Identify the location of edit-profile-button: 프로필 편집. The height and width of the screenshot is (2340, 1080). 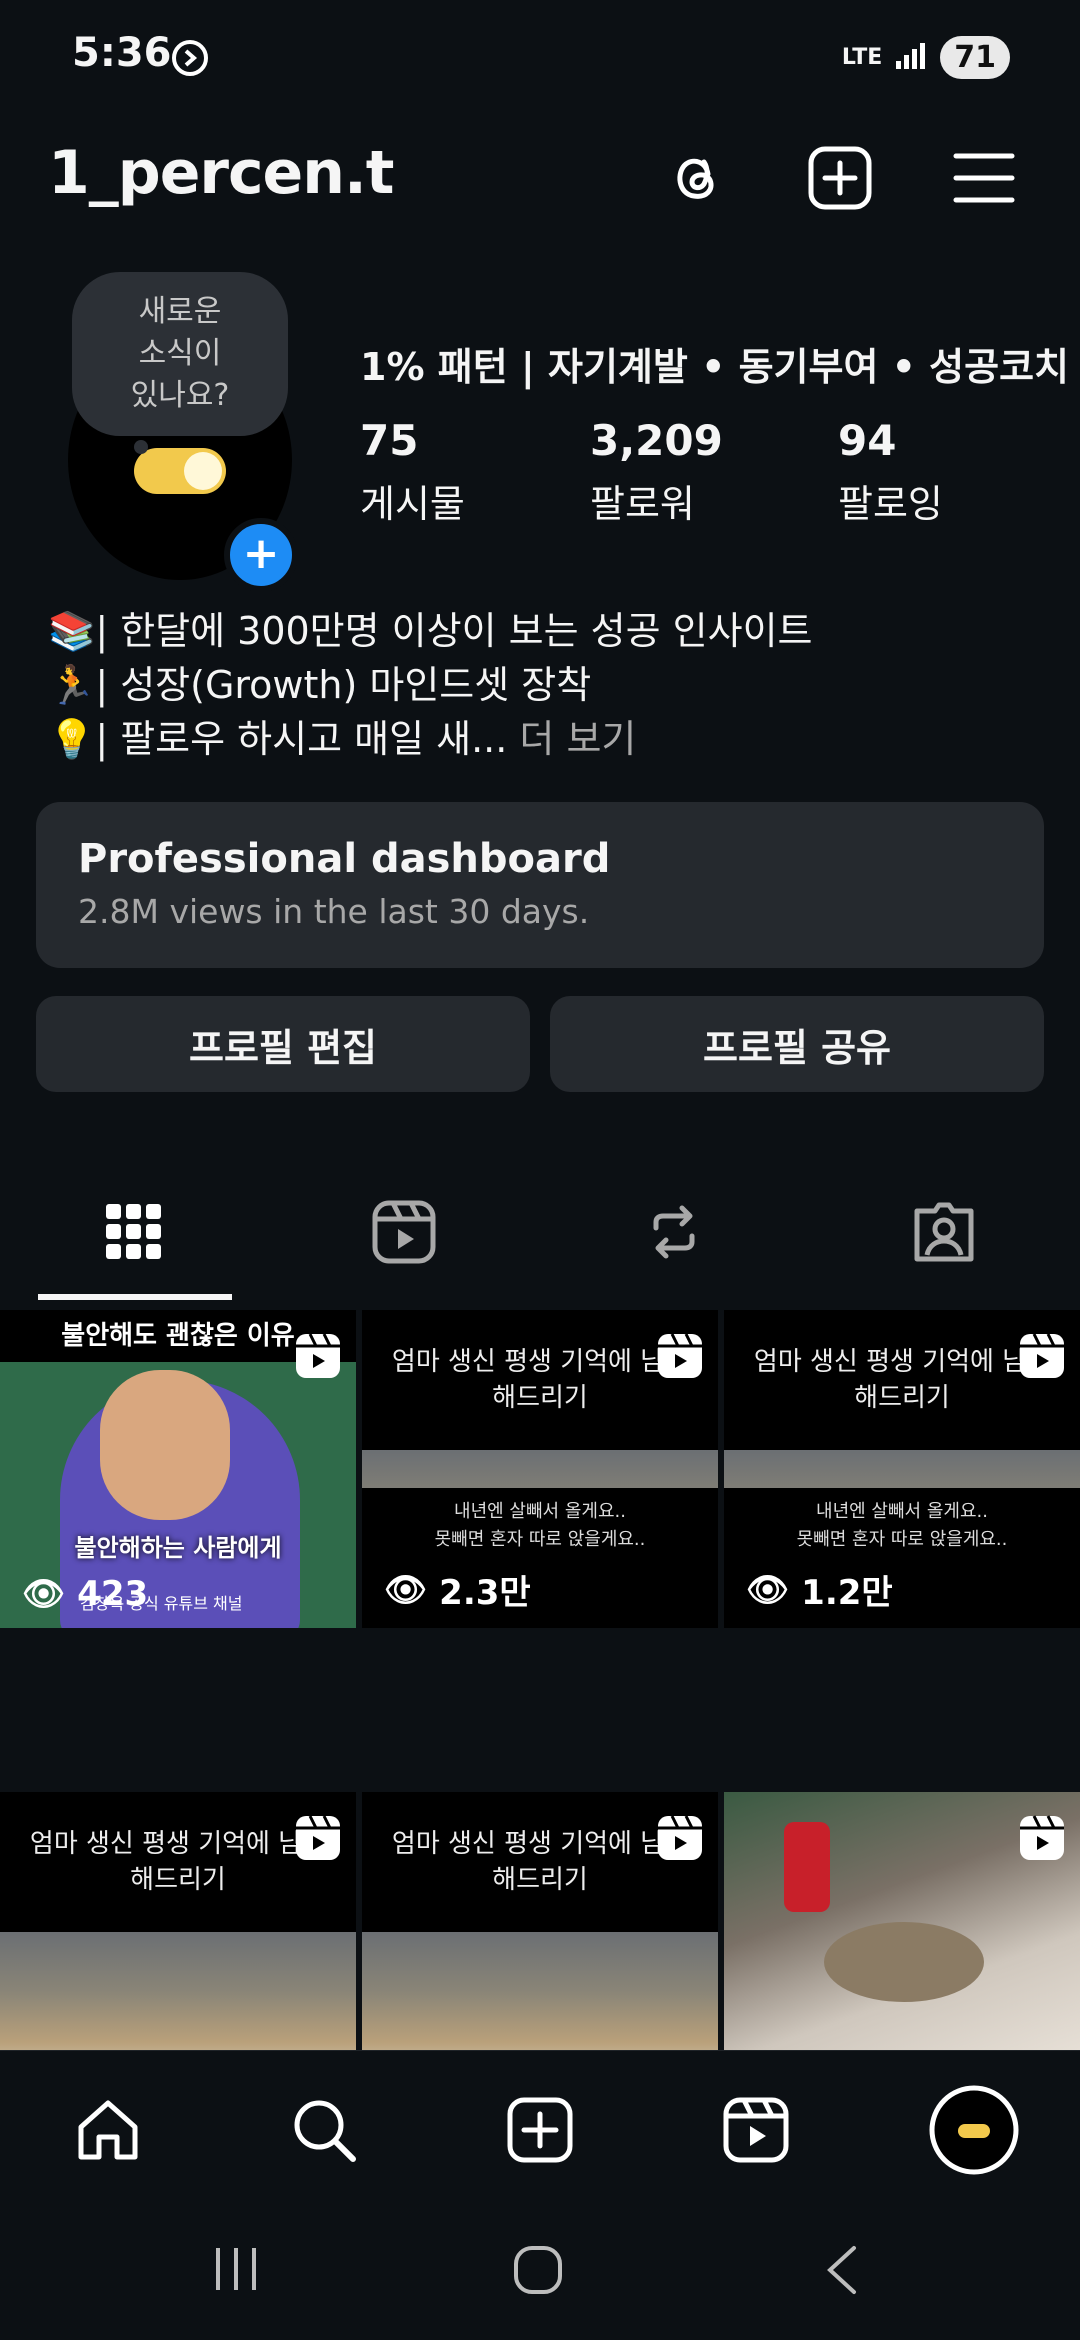
(283, 1044).